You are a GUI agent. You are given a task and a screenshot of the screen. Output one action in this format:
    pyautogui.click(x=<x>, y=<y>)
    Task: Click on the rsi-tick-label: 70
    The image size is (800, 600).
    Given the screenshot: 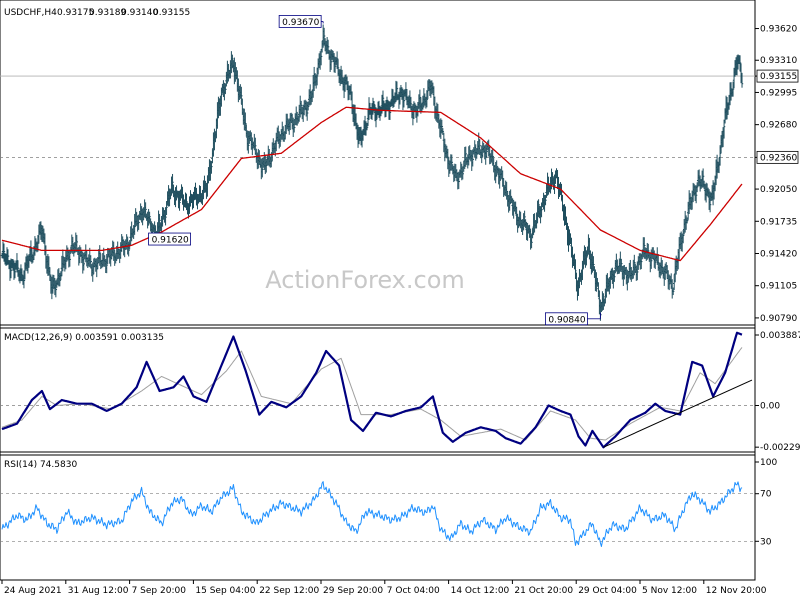 What is the action you would take?
    pyautogui.click(x=766, y=495)
    